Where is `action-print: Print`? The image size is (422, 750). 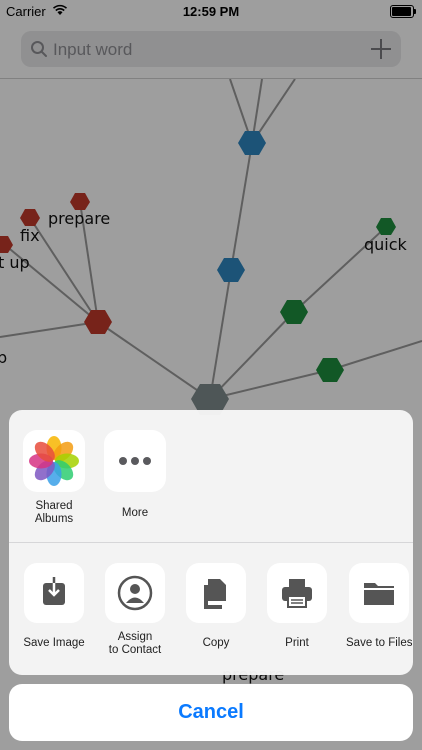
action-print: Print is located at coordinates (297, 606).